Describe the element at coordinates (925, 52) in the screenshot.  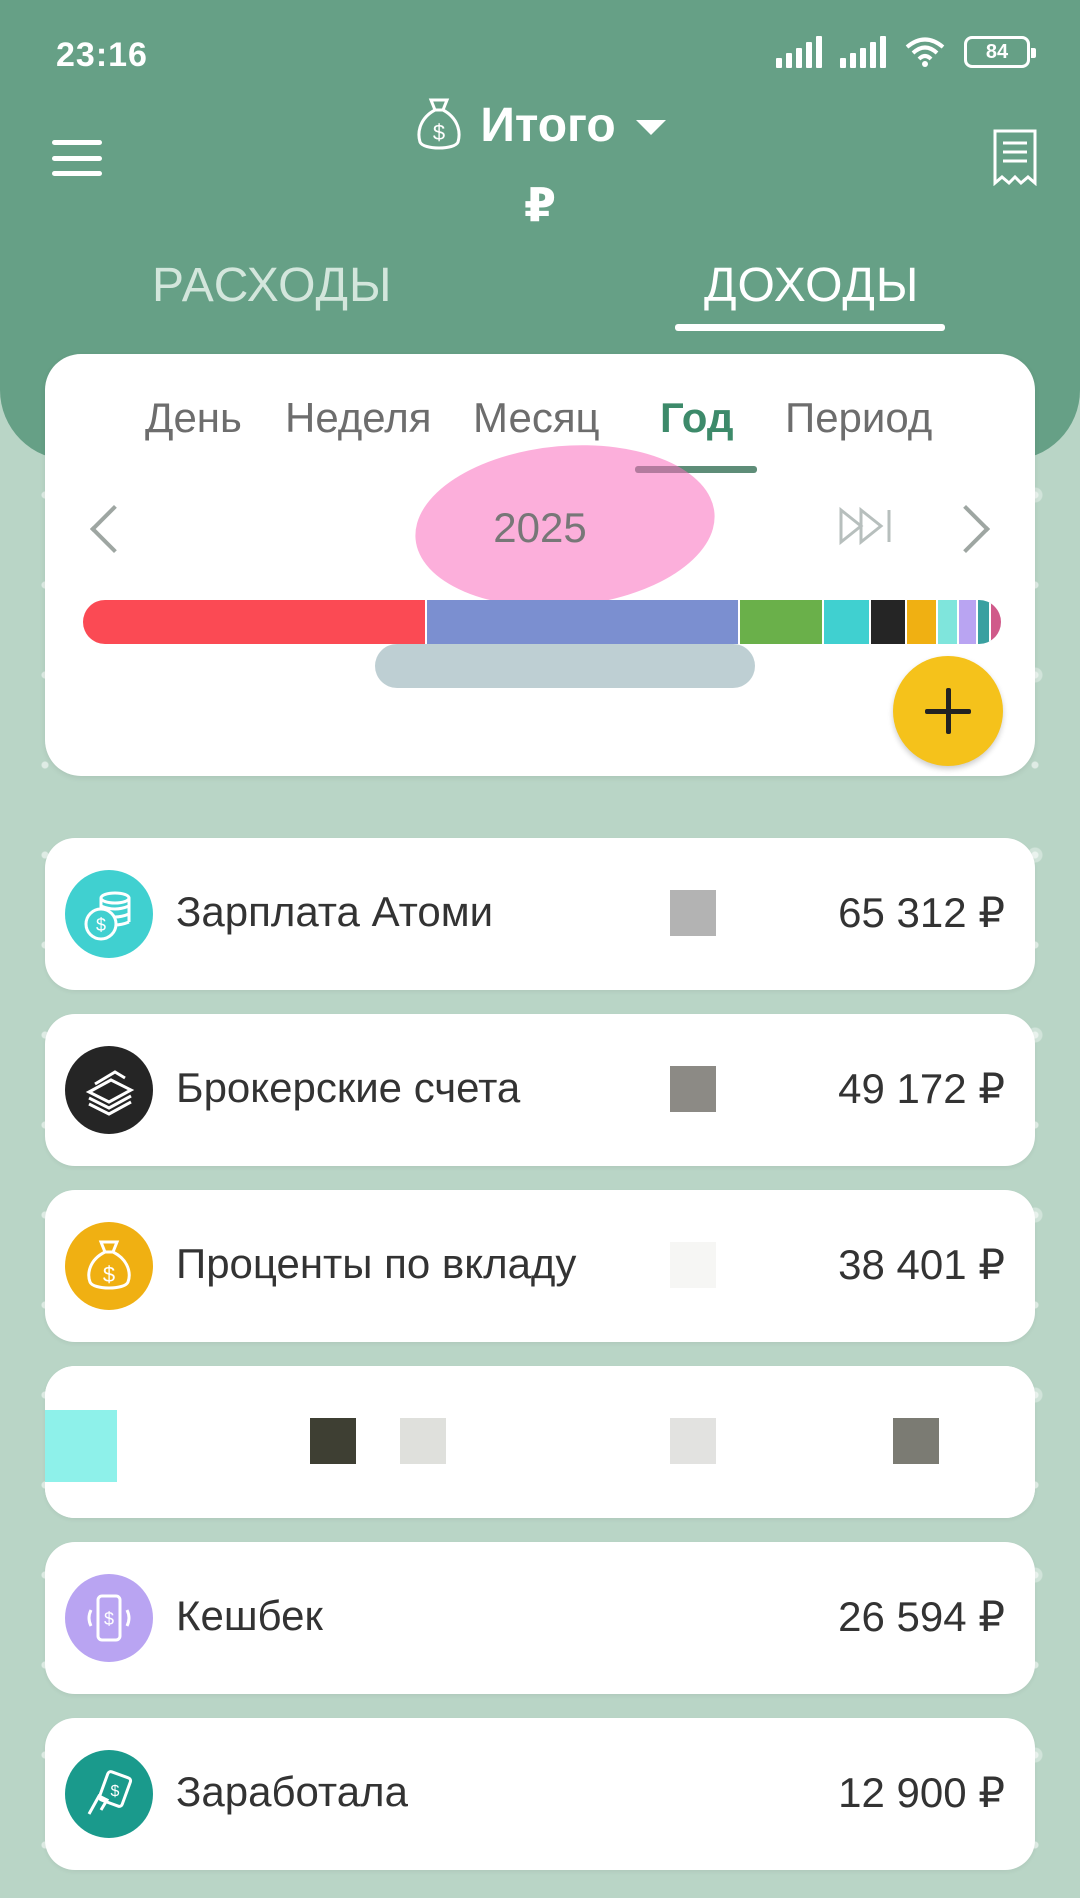
I see `wifi-icon` at that location.